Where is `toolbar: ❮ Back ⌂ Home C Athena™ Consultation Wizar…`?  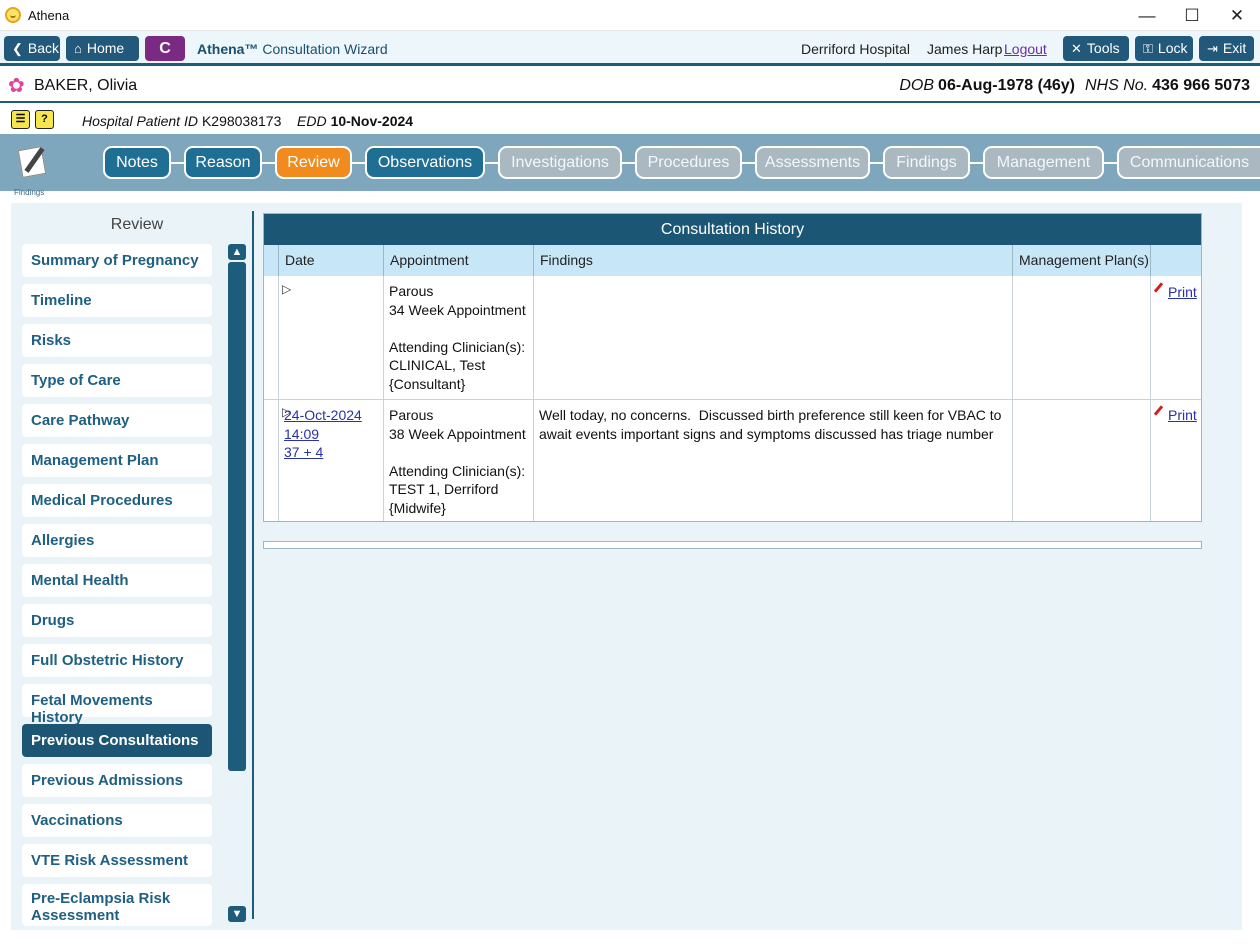
toolbar: ❮ Back ⌂ Home C Athena™ Consultation Wizar… is located at coordinates (630, 48).